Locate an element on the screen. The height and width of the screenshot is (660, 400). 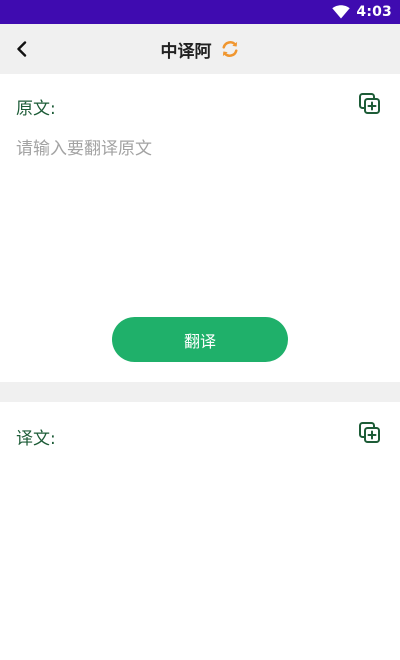
page-title: 中译阿 is located at coordinates (186, 51).